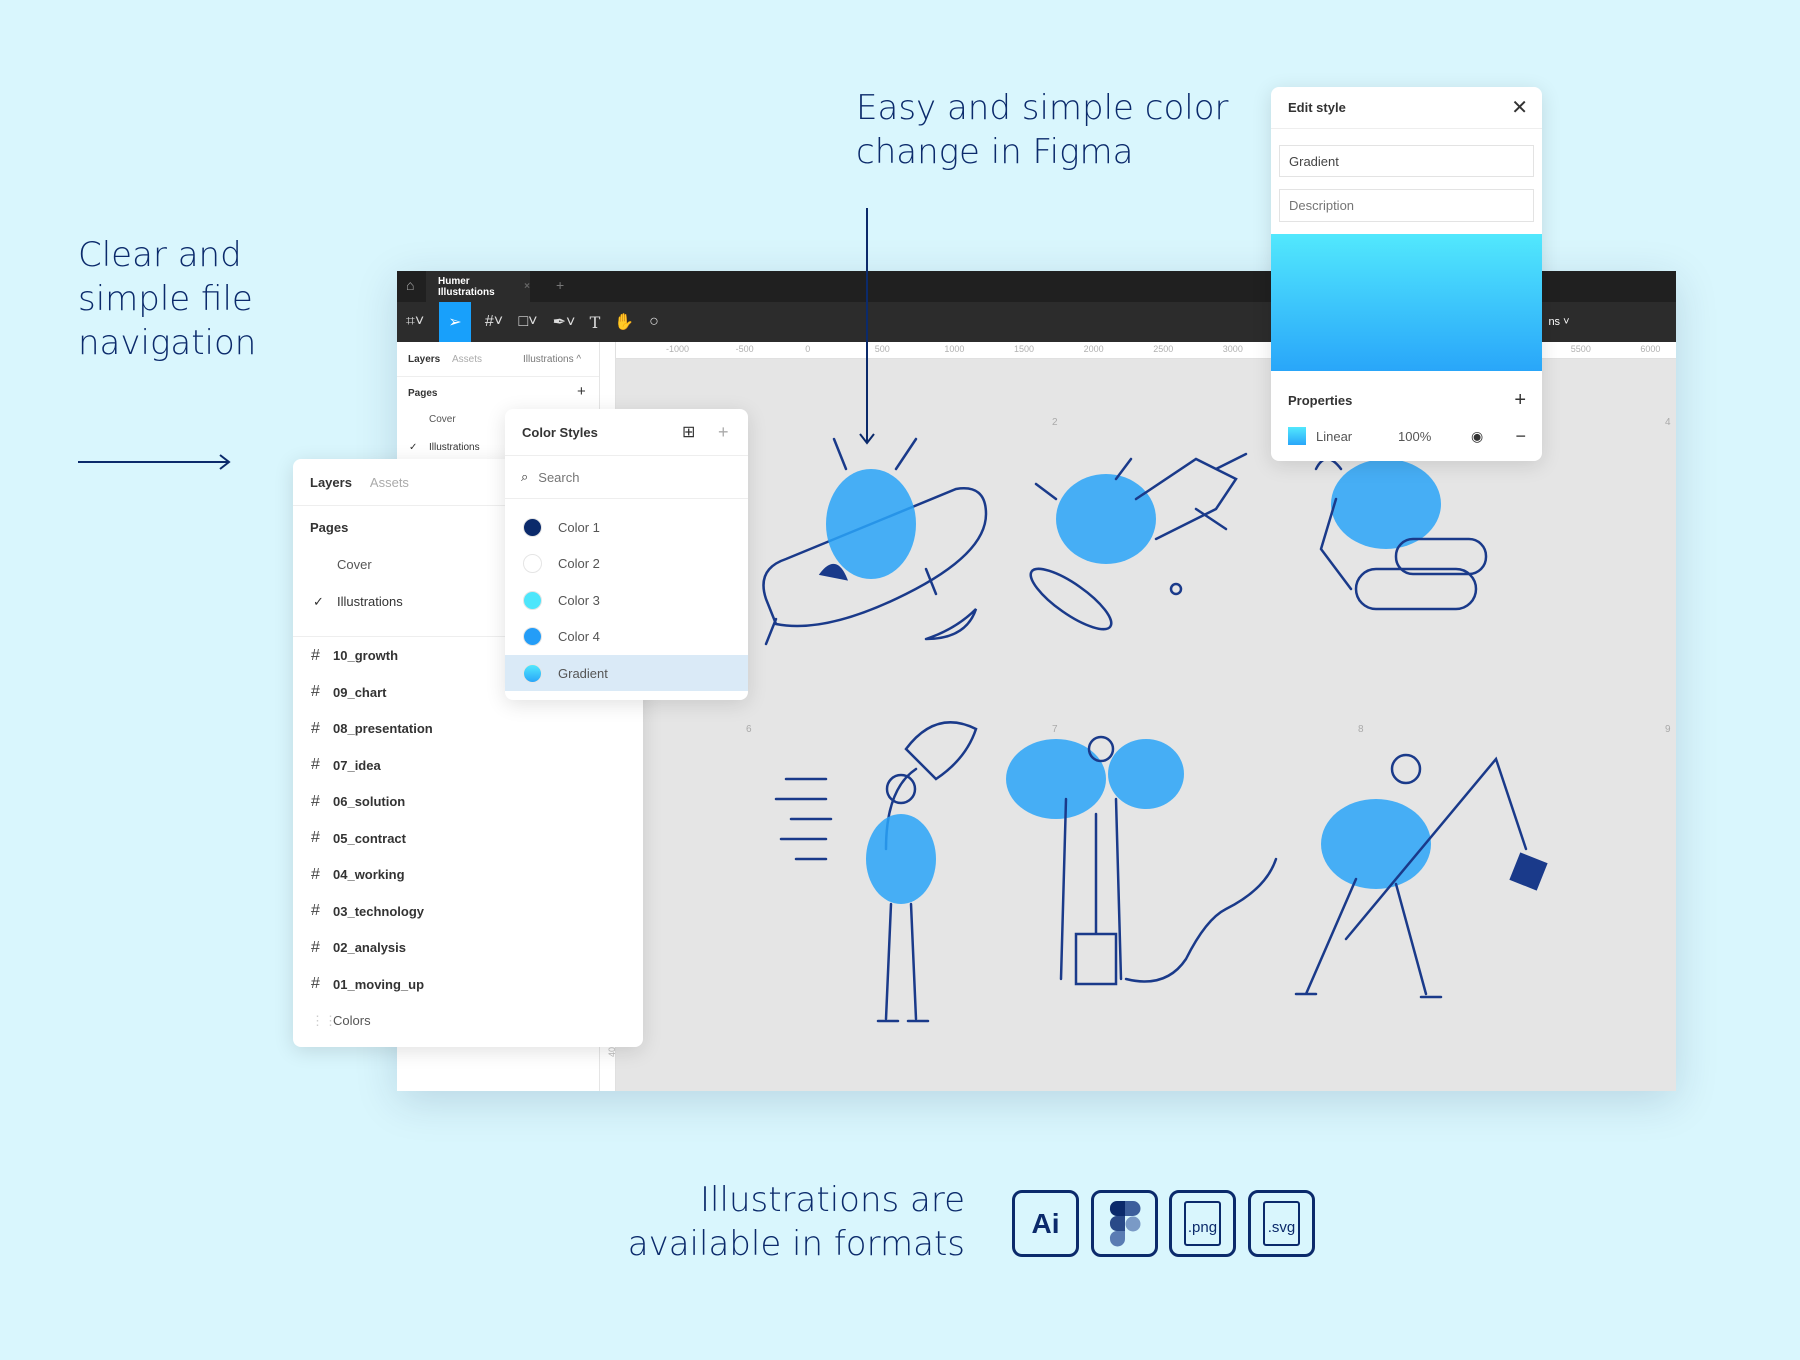 This screenshot has height=1360, width=1800. Describe the element at coordinates (1650, 349) in the screenshot. I see `ruler-label: 6000` at that location.